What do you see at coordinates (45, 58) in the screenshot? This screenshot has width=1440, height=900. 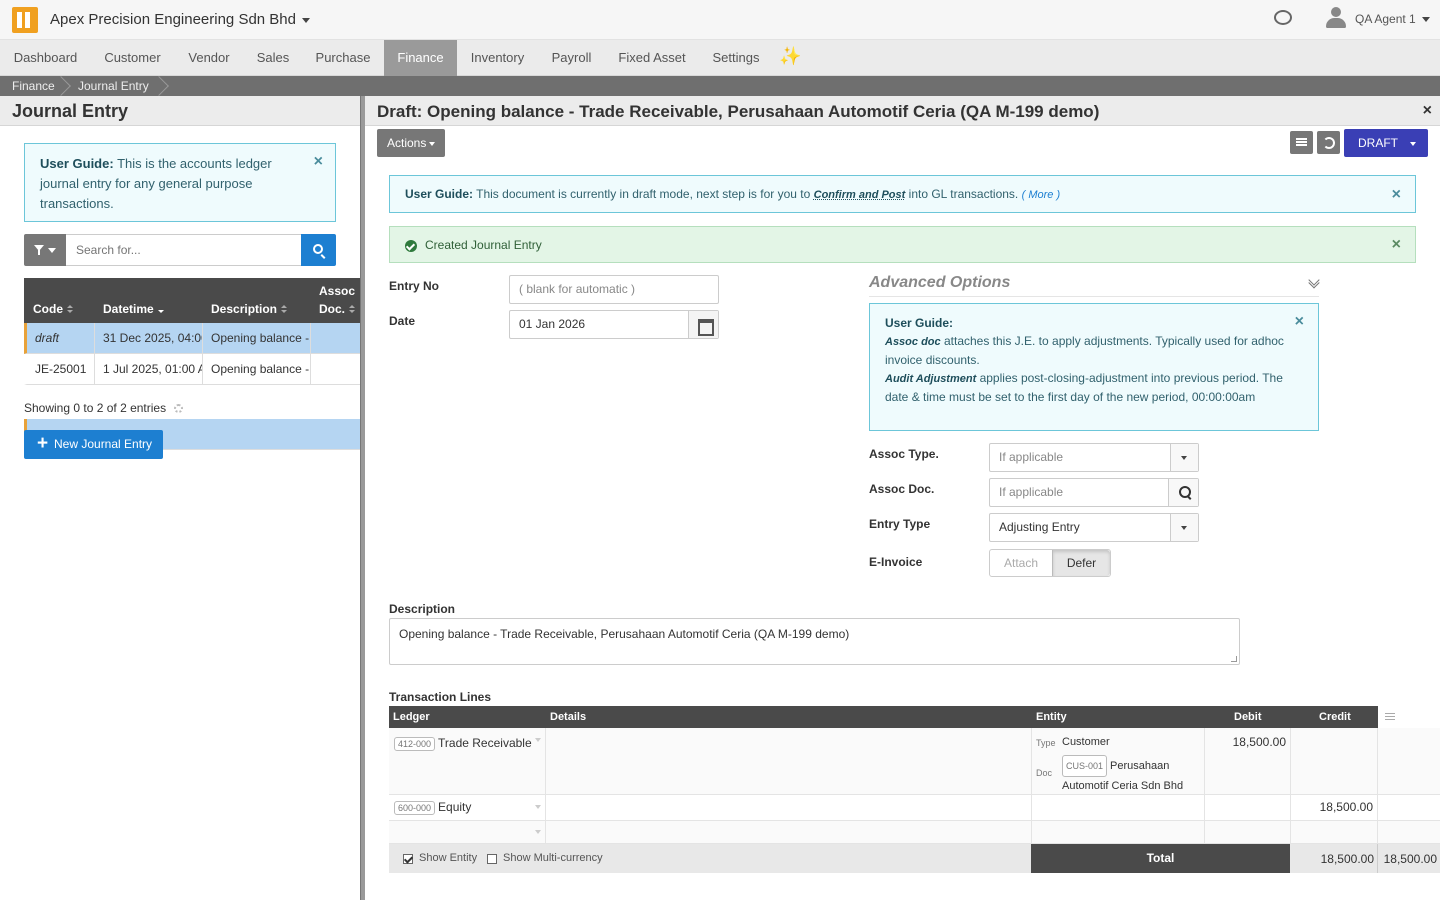 I see `nav-dashboard: Dashboard` at bounding box center [45, 58].